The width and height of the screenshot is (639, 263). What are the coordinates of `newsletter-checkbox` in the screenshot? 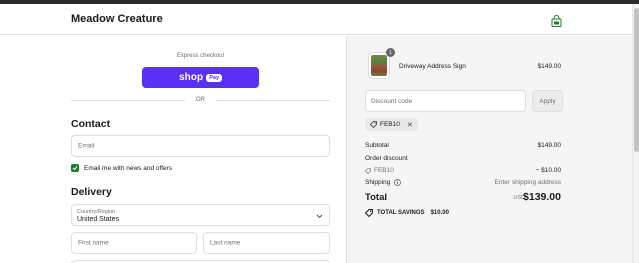 It's located at (75, 168).